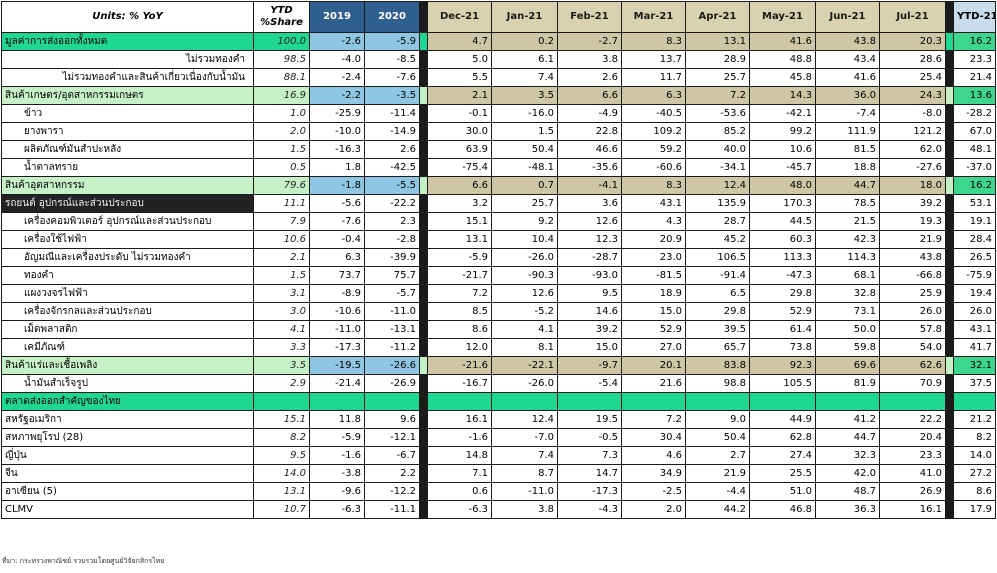 Image resolution: width=997 pixels, height=573 pixels. Describe the element at coordinates (717, 419) in the screenshot. I see `month-value-cell: 9.0` at that location.